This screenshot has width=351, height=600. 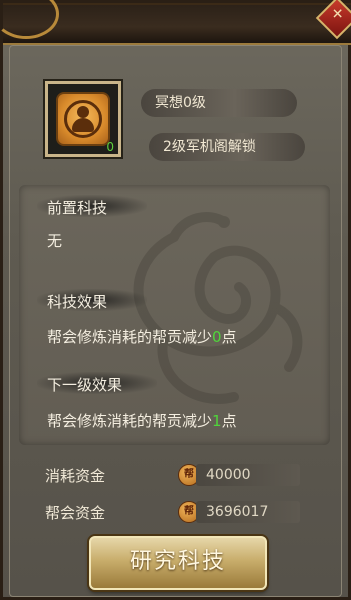 I want to click on prereq-title: 前置科技, so click(x=77, y=208).